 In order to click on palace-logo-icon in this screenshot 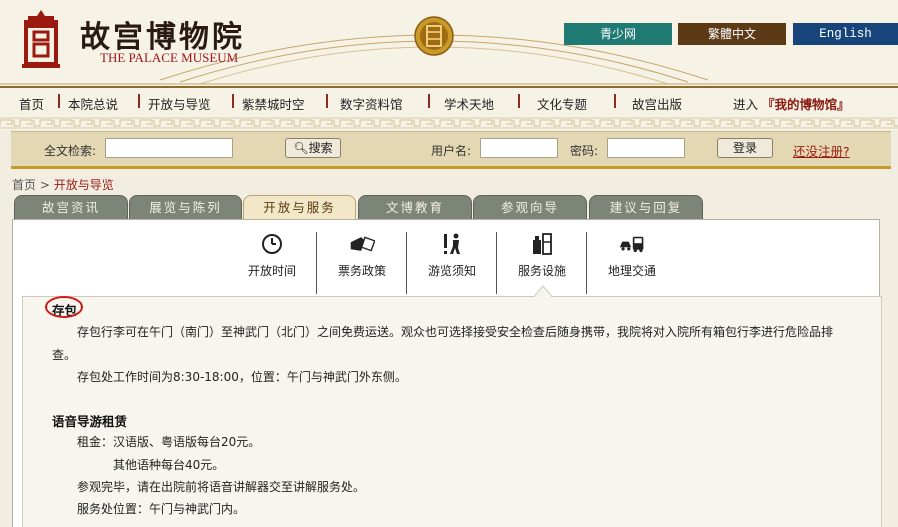, I will do `click(41, 39)`.